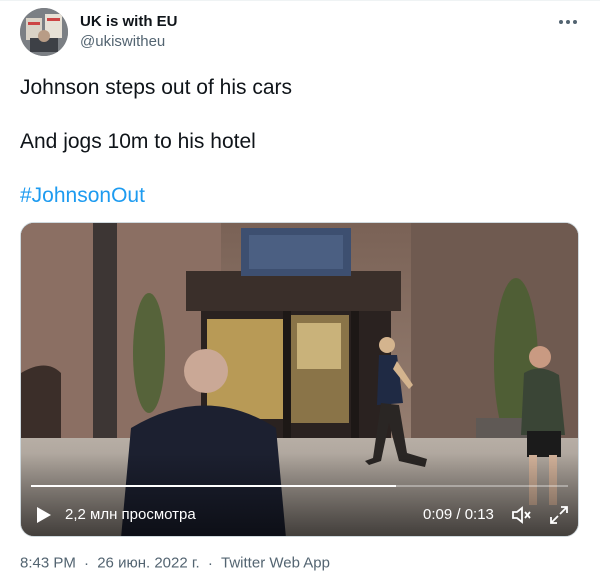 The height and width of the screenshot is (586, 600). Describe the element at coordinates (48, 563) in the screenshot. I see `tweet-timestamp: 8:43 PM` at that location.